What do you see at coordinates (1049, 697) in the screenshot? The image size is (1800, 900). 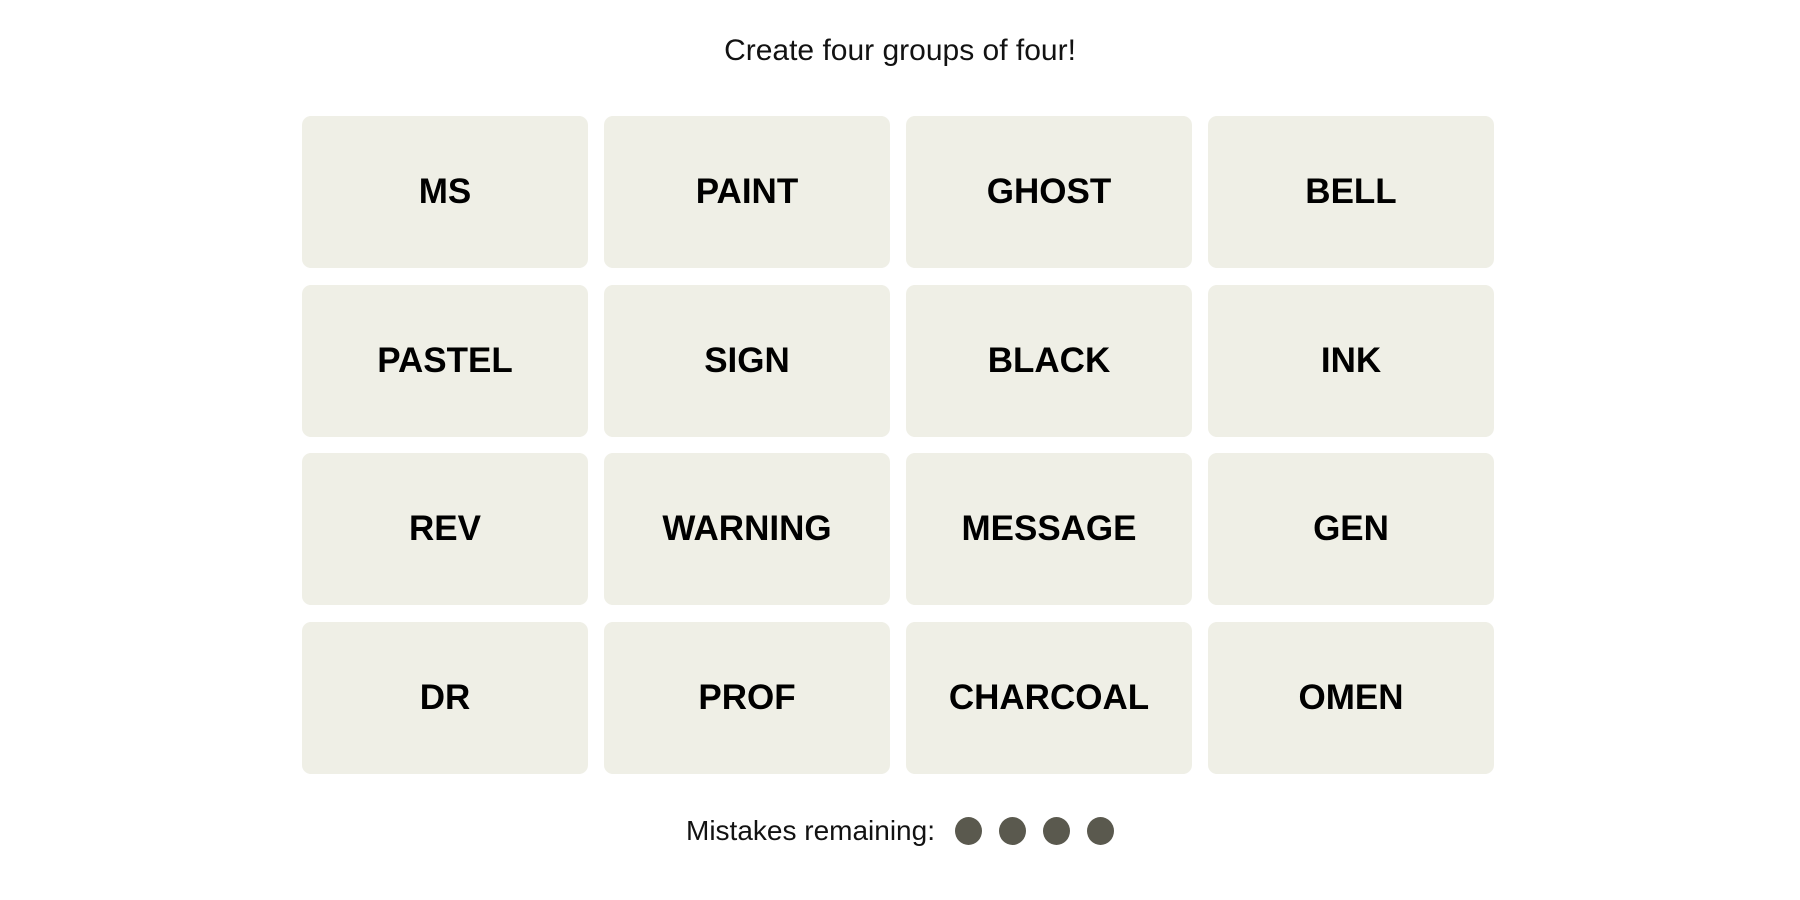 I see `word-tile: CHARCOAL` at bounding box center [1049, 697].